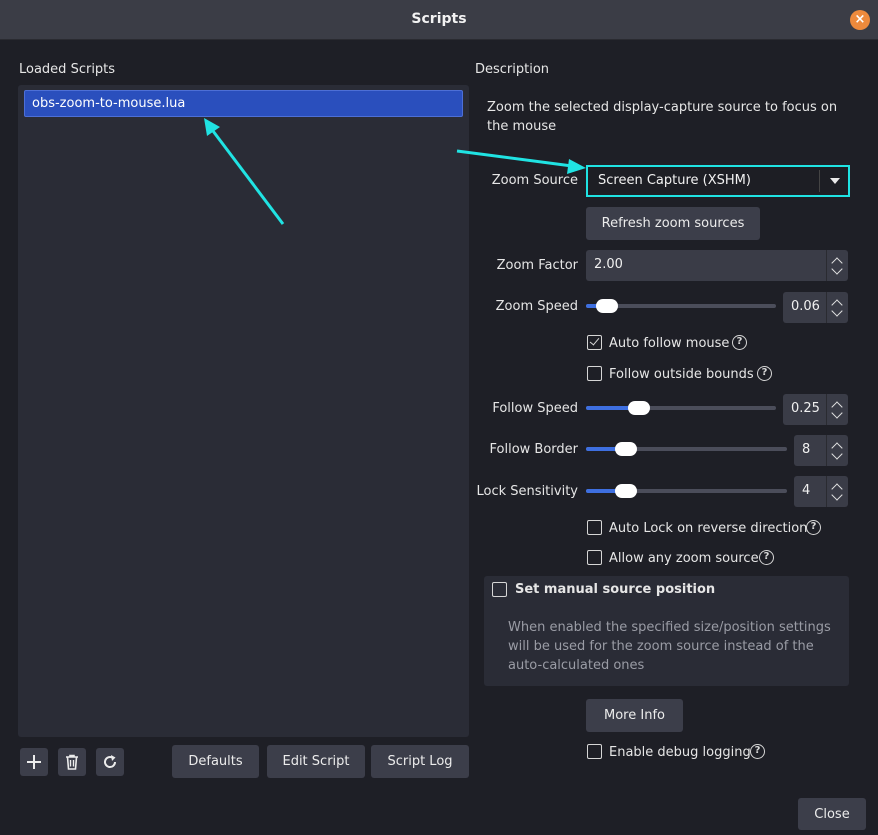 The height and width of the screenshot is (835, 878). I want to click on zoom-speed-input: 0.06, so click(815, 307).